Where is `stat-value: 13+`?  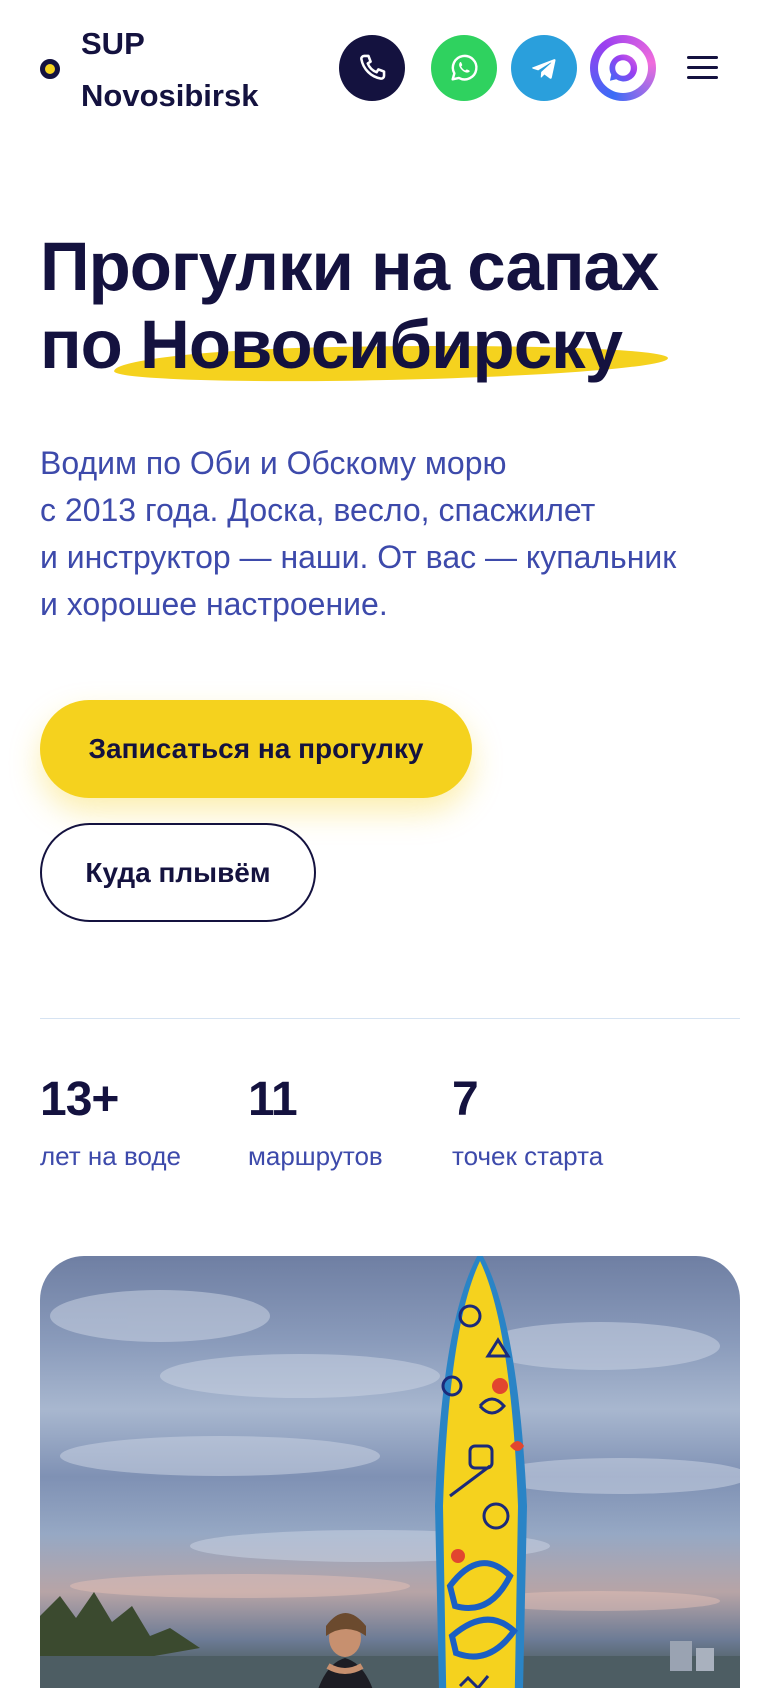
stat-value: 13+ is located at coordinates (79, 1099).